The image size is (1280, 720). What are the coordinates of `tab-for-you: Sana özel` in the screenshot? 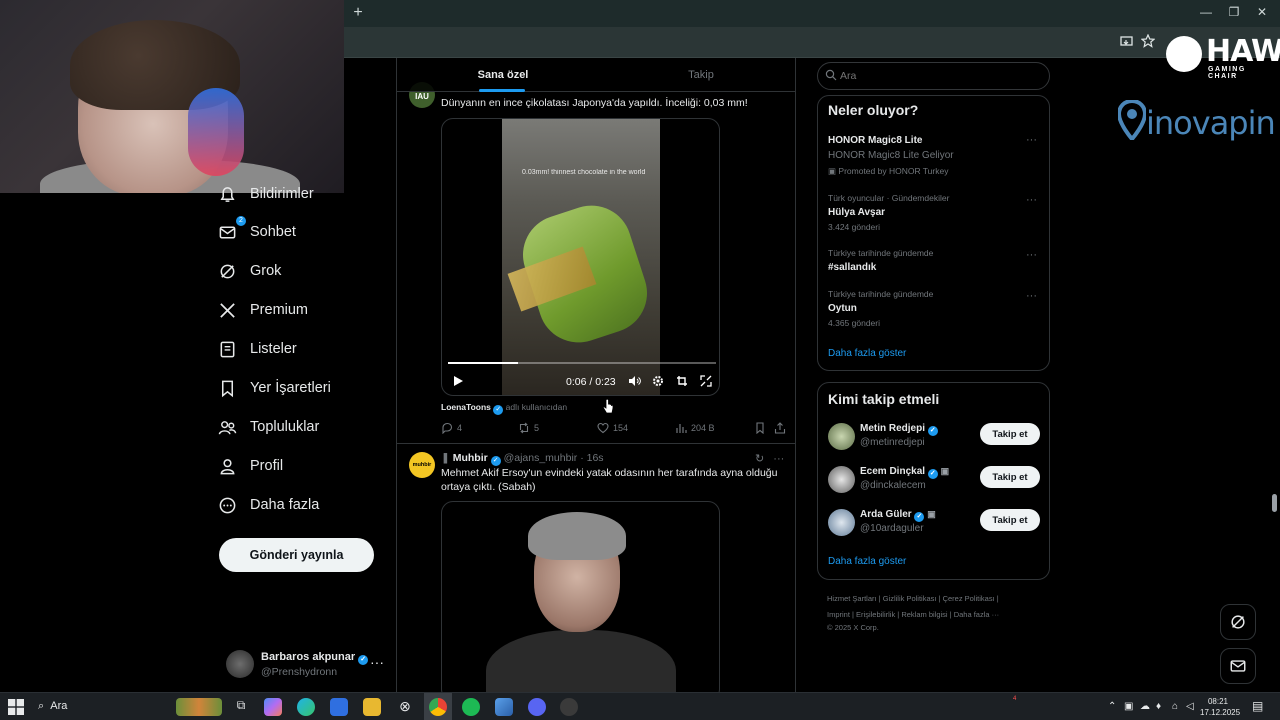 It's located at (503, 75).